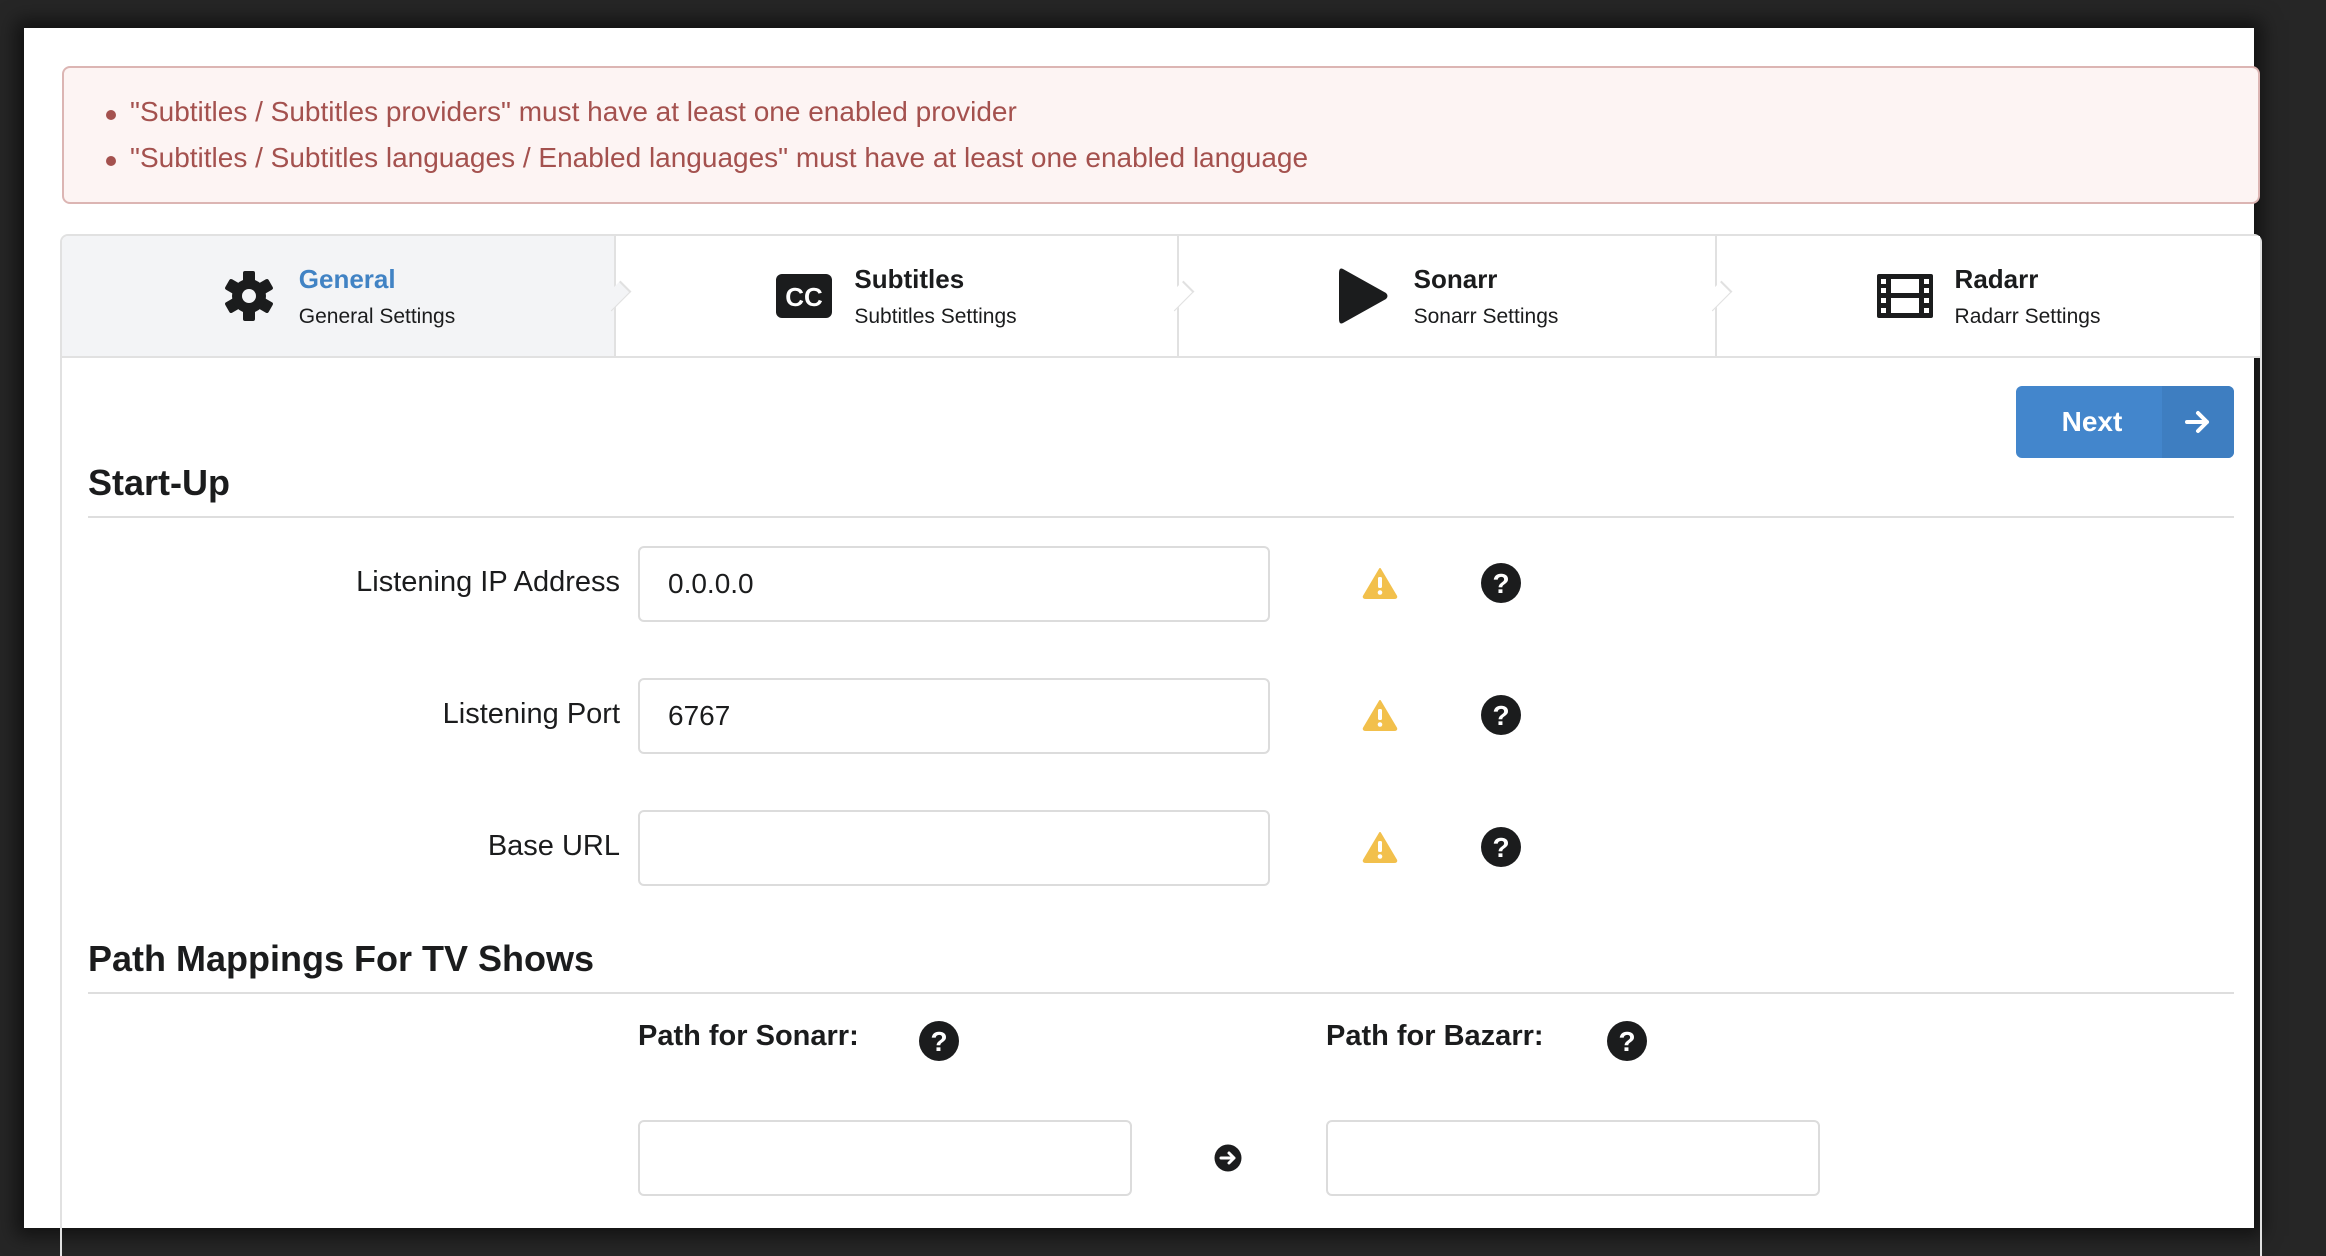  Describe the element at coordinates (909, 278) in the screenshot. I see `step-title: Subtitles` at that location.